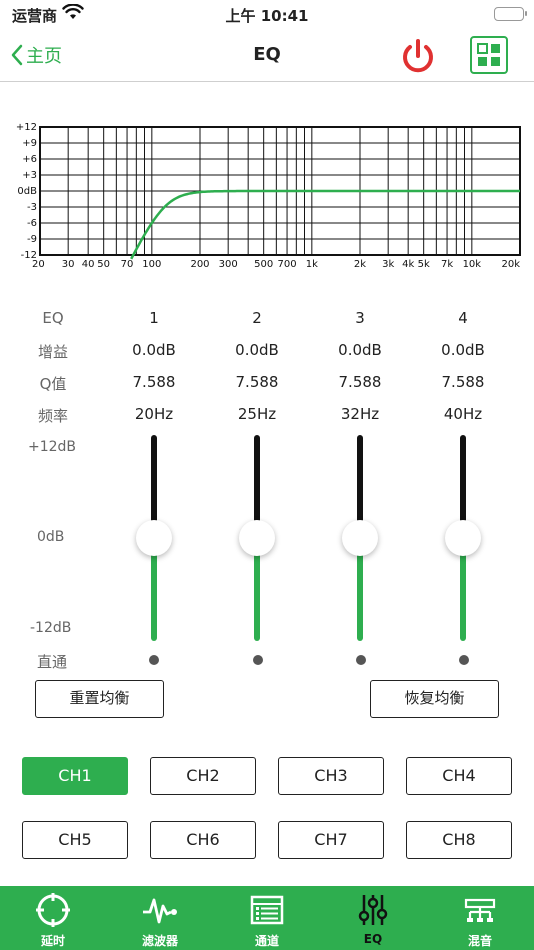 The image size is (534, 950). Describe the element at coordinates (203, 776) in the screenshot. I see `channel-button-ch2: CH2` at that location.